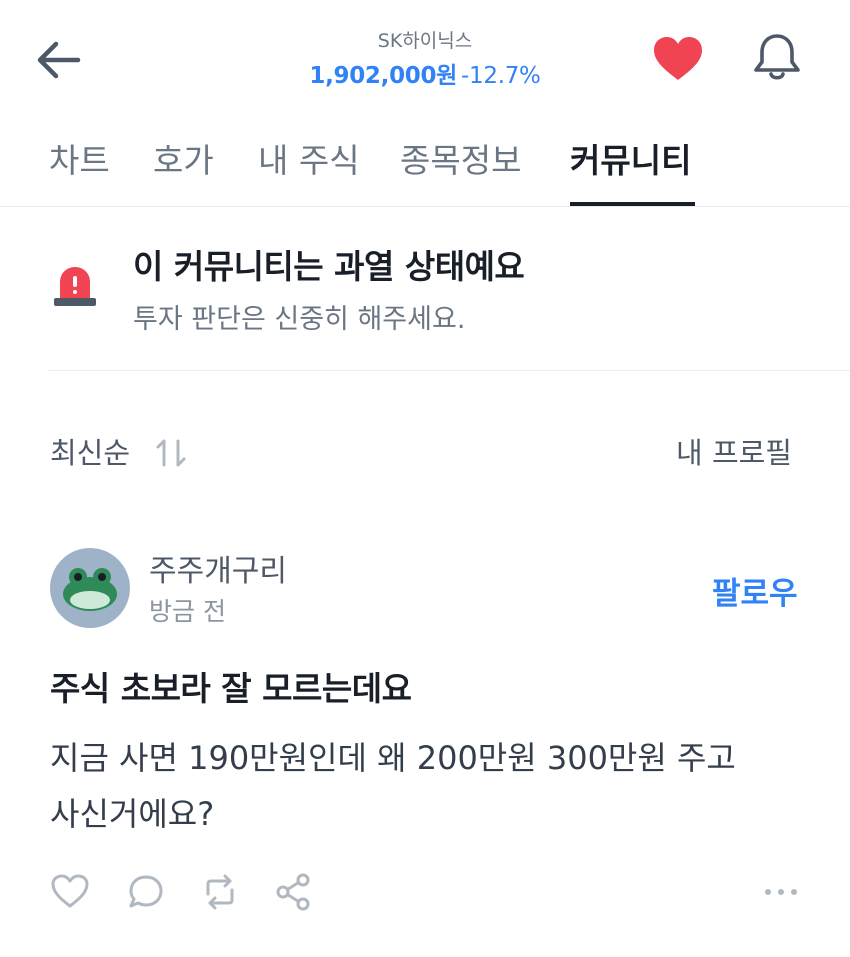  Describe the element at coordinates (393, 758) in the screenshot. I see `post-body-line: 지금 사면 190만원인데 왜 200만원 300만원 주고` at that location.